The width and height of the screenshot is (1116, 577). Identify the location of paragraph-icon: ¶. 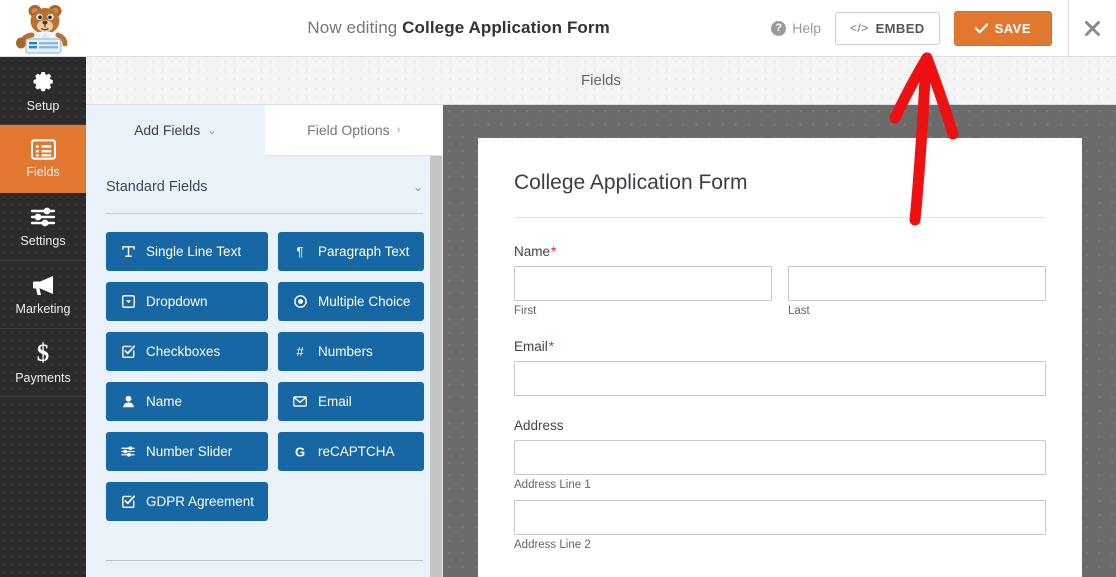
(300, 251).